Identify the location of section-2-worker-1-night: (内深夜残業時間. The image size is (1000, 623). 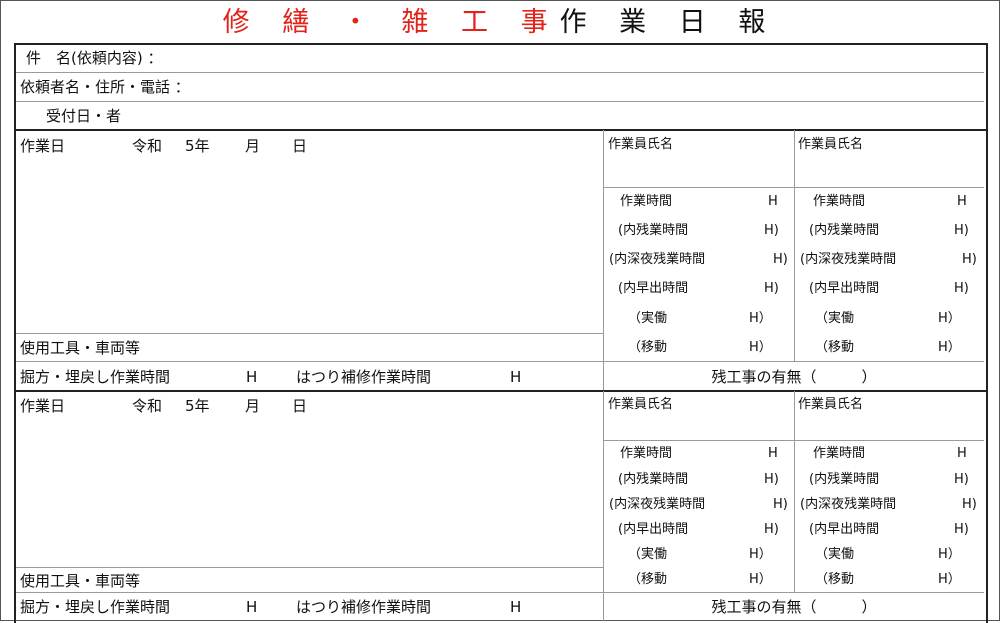
(657, 504).